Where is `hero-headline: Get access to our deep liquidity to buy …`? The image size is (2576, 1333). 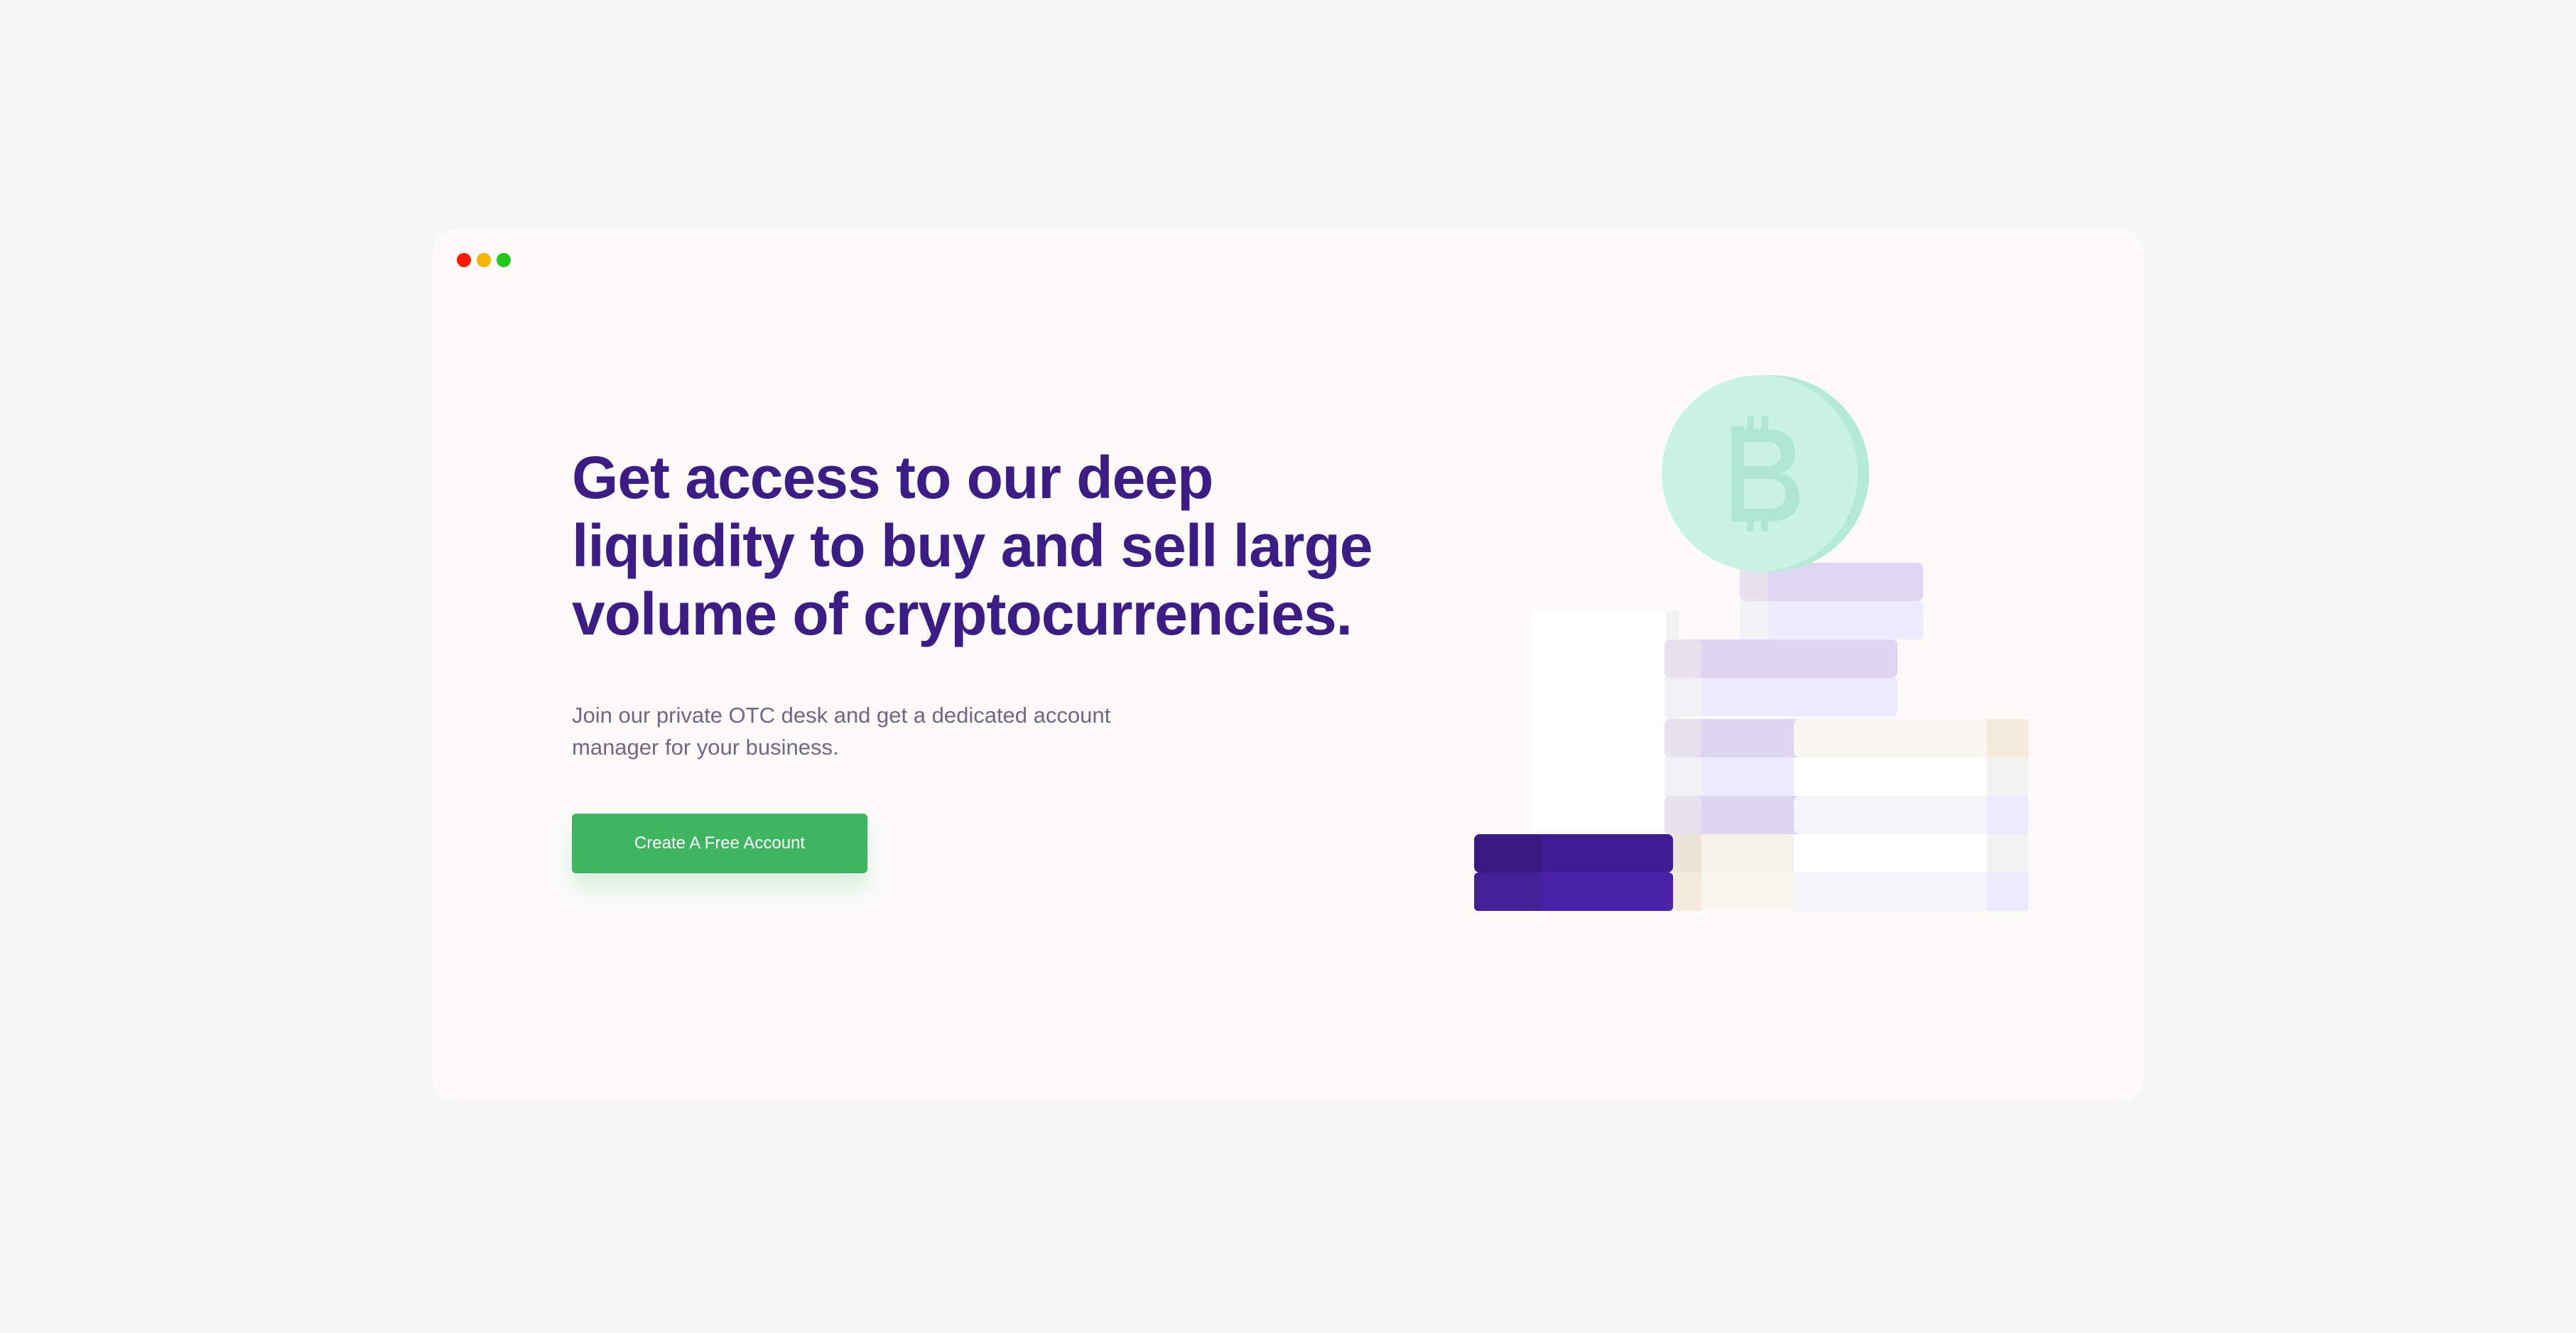 hero-headline: Get access to our deep liquidity to buy … is located at coordinates (972, 545).